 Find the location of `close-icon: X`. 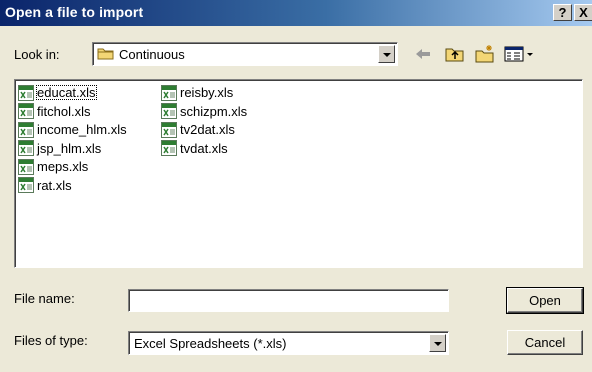

close-icon: X is located at coordinates (583, 12).